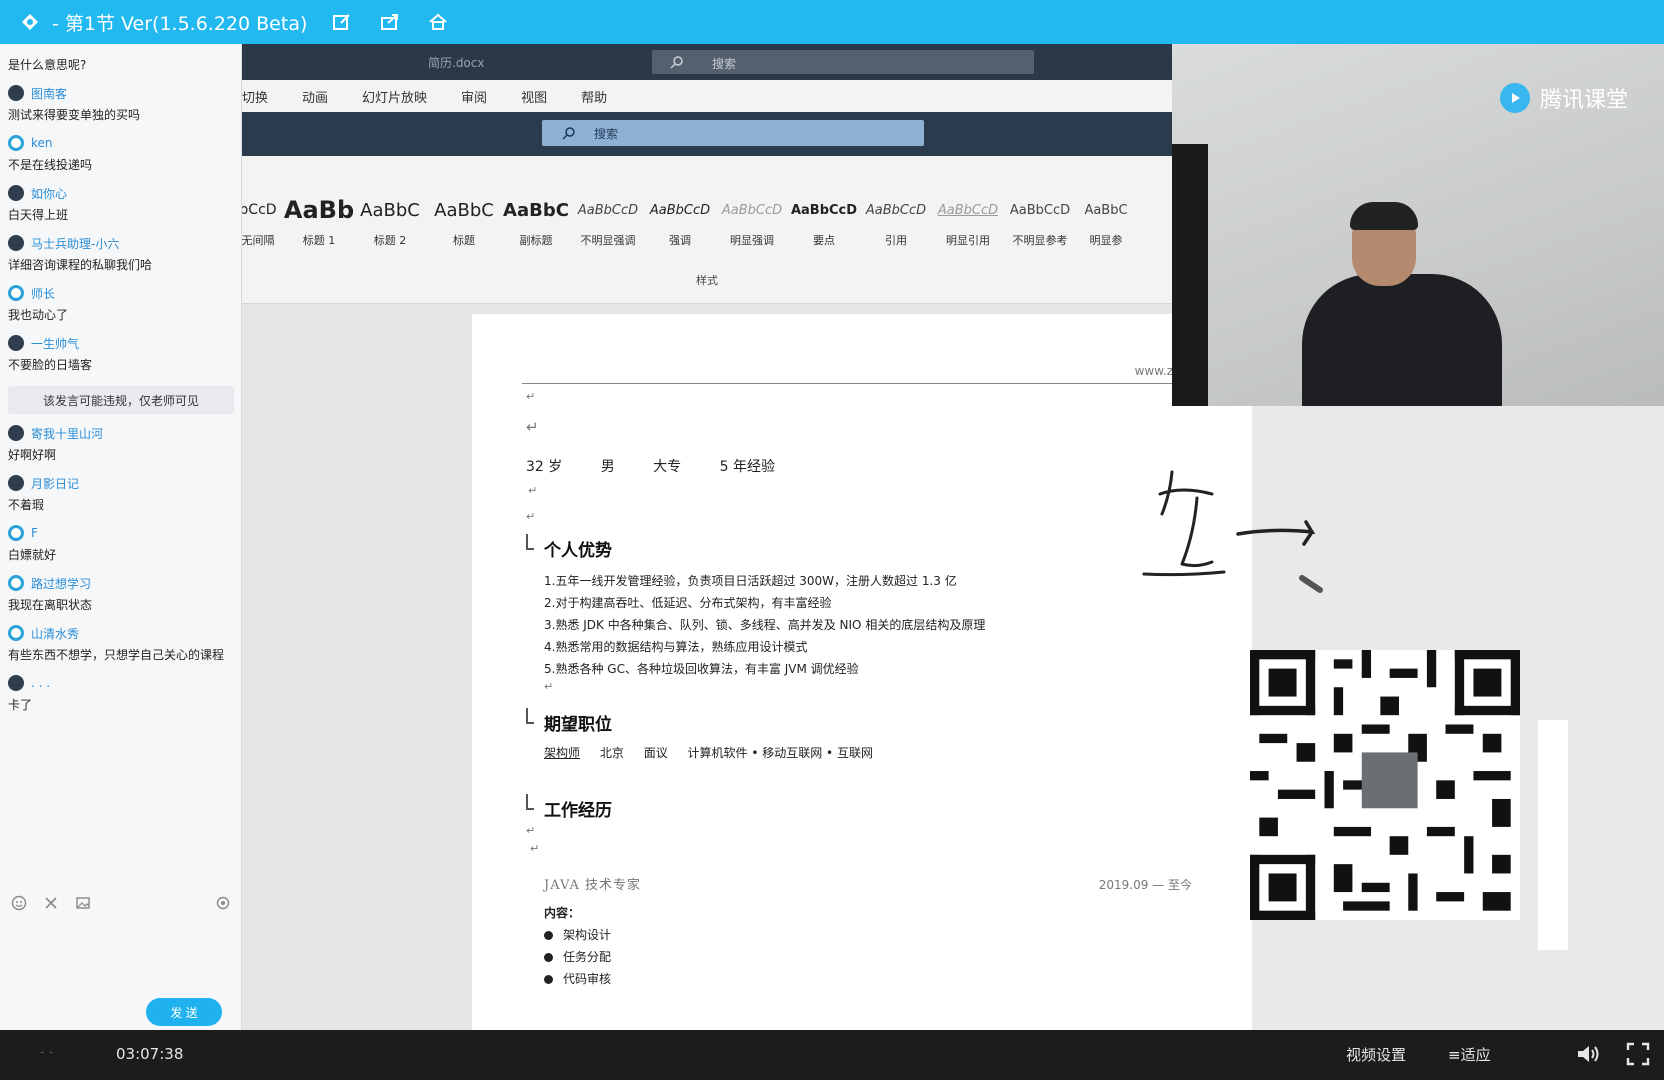 This screenshot has width=1664, height=1080. Describe the element at coordinates (255, 96) in the screenshot. I see `tab-transition: 切换` at that location.